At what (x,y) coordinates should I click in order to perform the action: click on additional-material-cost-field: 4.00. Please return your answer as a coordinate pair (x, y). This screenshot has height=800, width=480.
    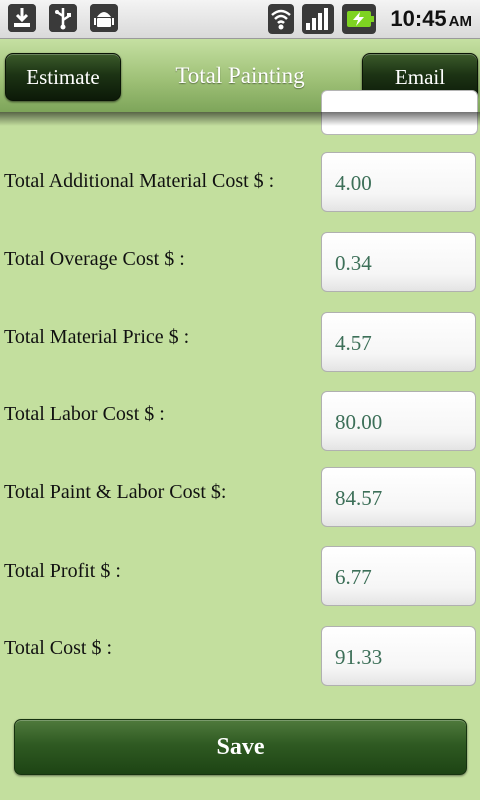
    Looking at the image, I should click on (398, 182).